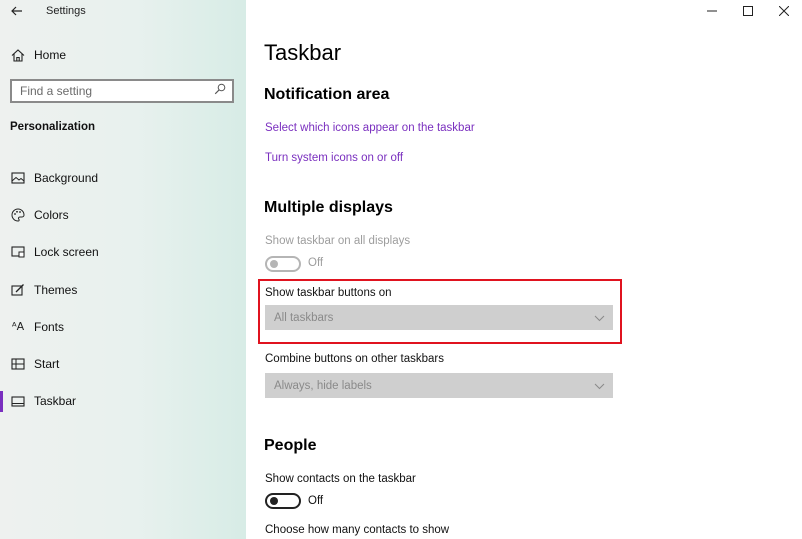 This screenshot has width=802, height=539. Describe the element at coordinates (123, 363) in the screenshot. I see `sidebar-item-start: Start` at that location.